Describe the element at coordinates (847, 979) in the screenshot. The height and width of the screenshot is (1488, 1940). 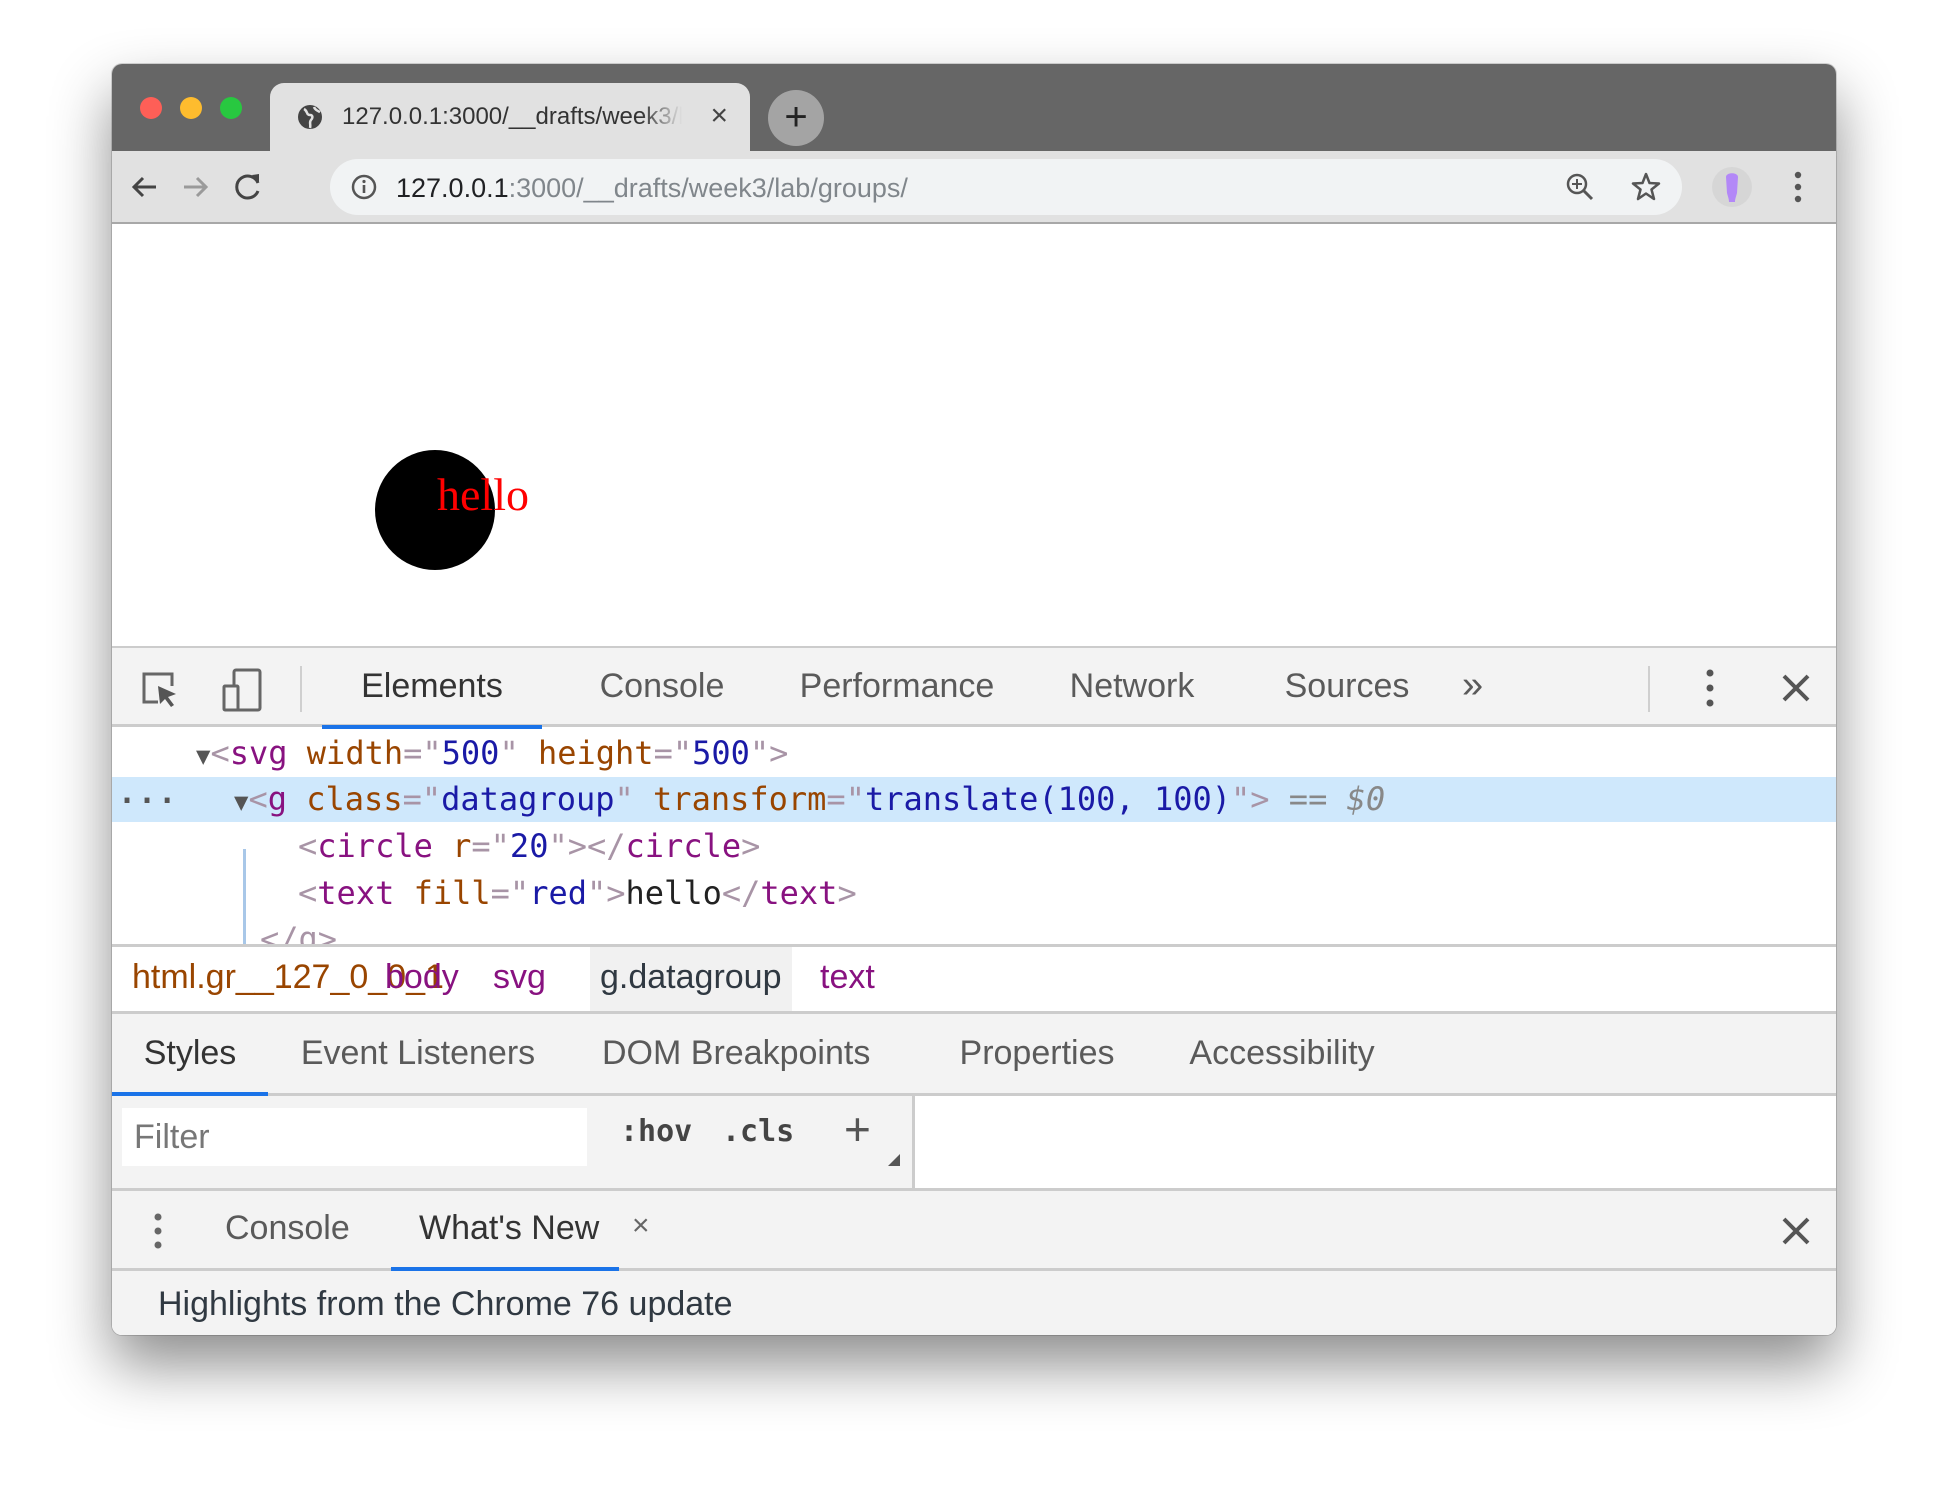
I see `breadcrumb-text: text` at that location.